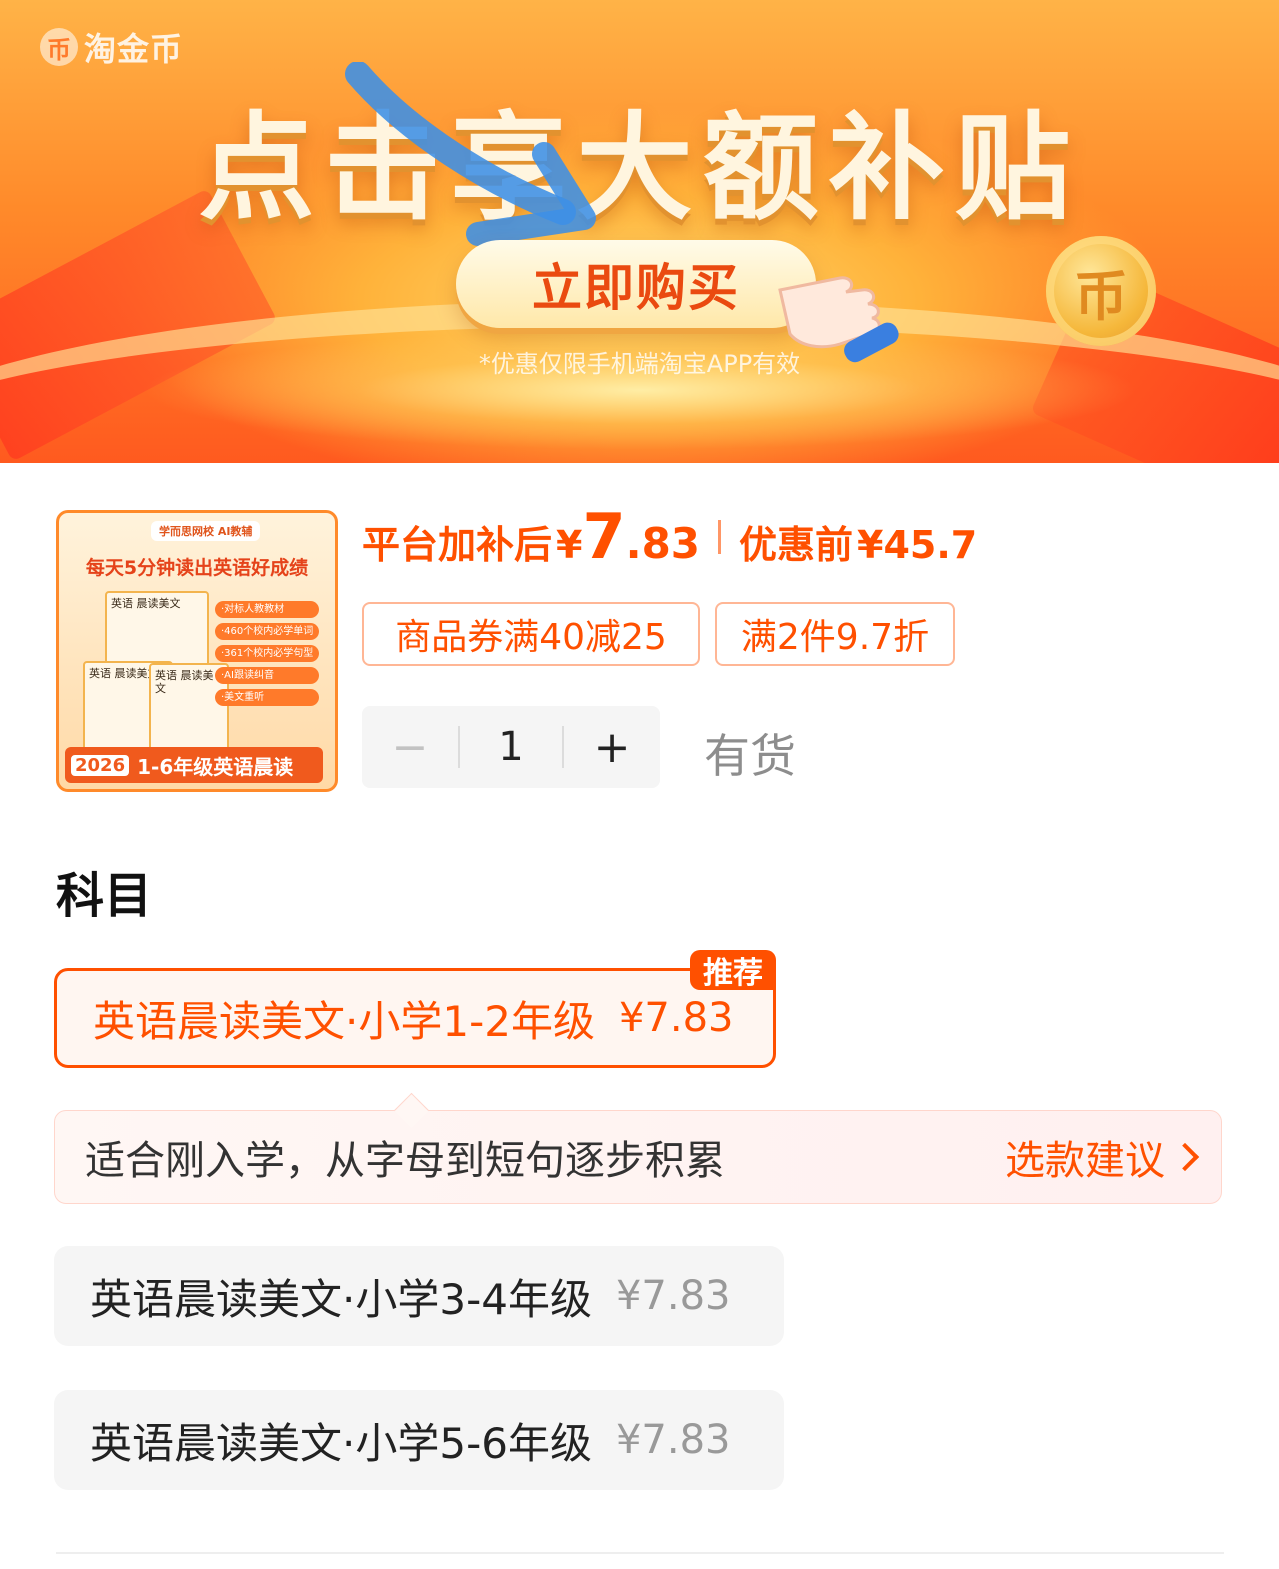 This screenshot has width=1279, height=1569. Describe the element at coordinates (341, 1299) in the screenshot. I see `option-name: 英语晨读美文·小学3-4年级` at that location.